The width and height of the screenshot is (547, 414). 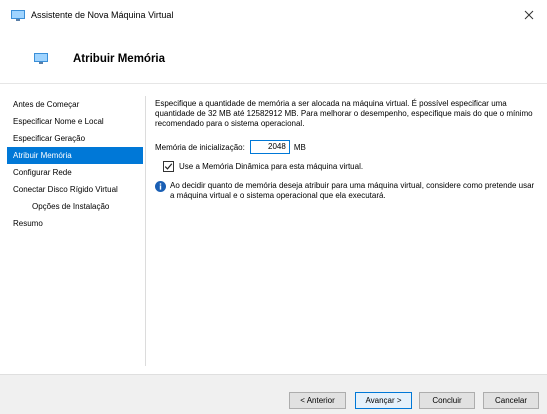 I want to click on nav-item-resumo: Resumo, so click(x=75, y=223).